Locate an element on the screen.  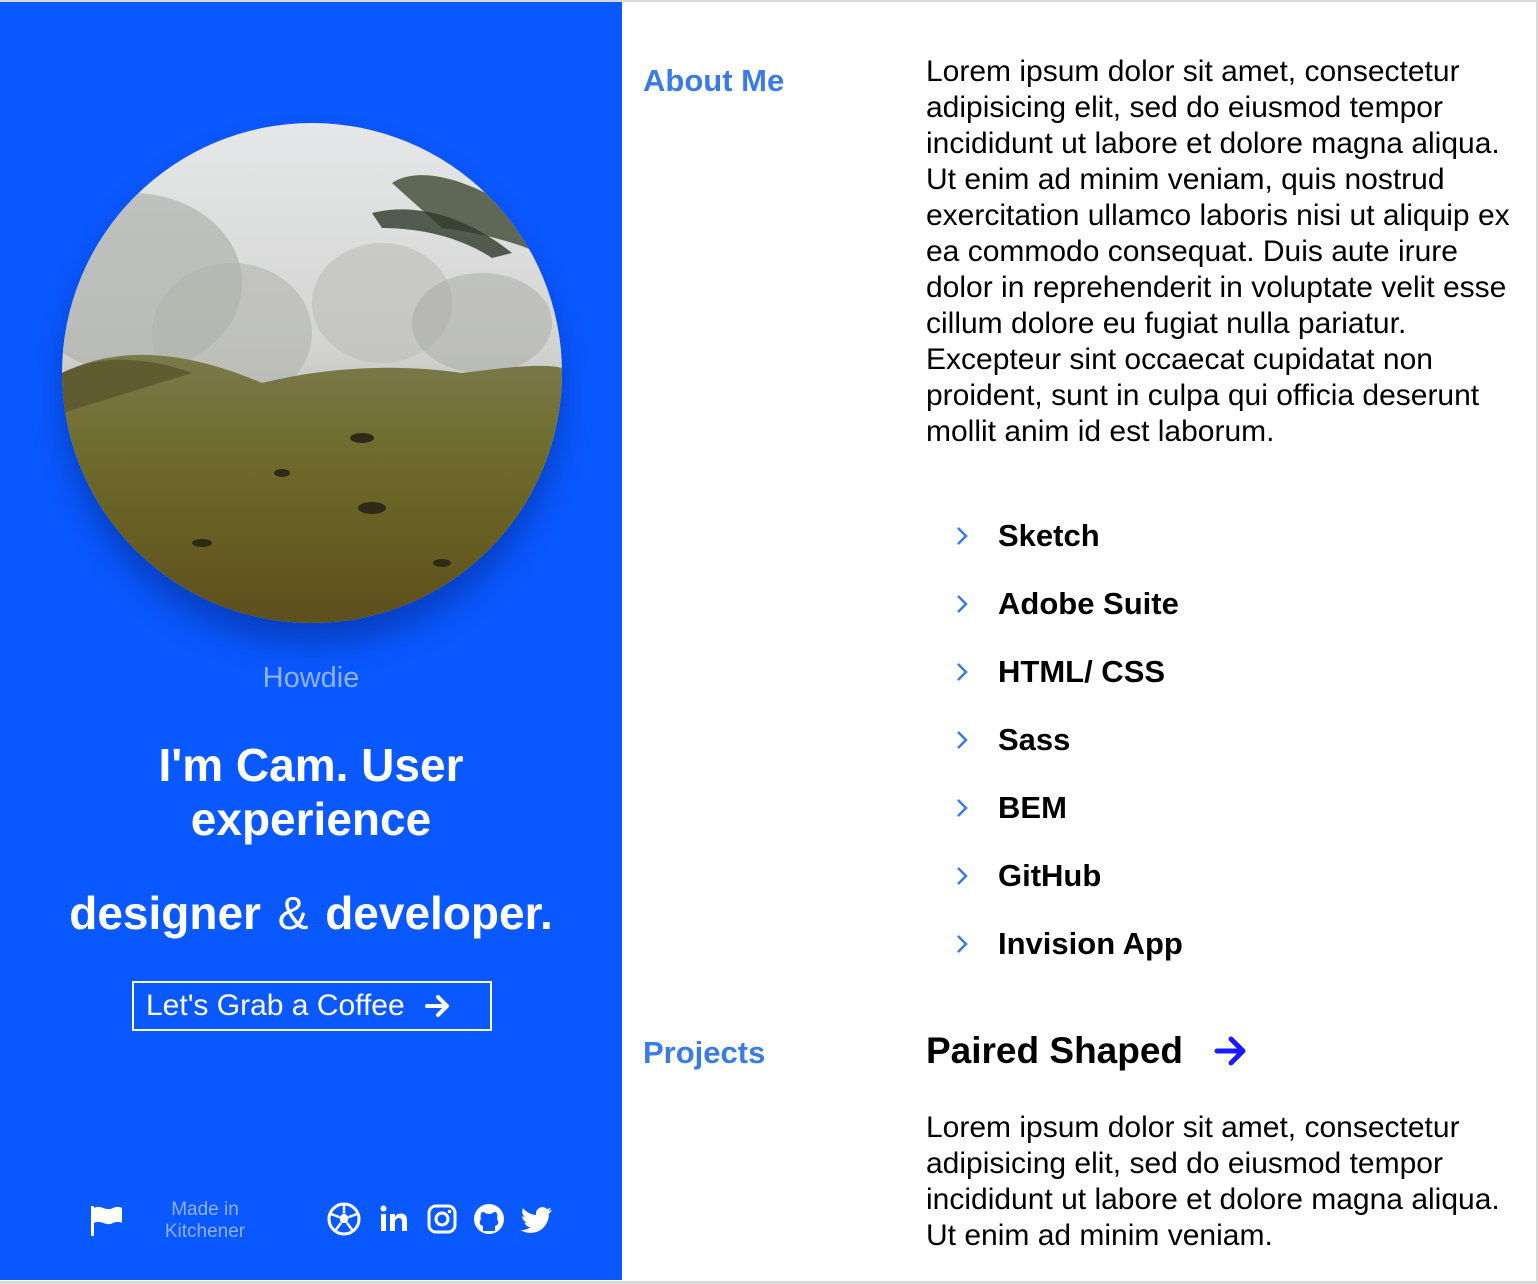
footer: Made in Kitchener is located at coordinates (311, 1222).